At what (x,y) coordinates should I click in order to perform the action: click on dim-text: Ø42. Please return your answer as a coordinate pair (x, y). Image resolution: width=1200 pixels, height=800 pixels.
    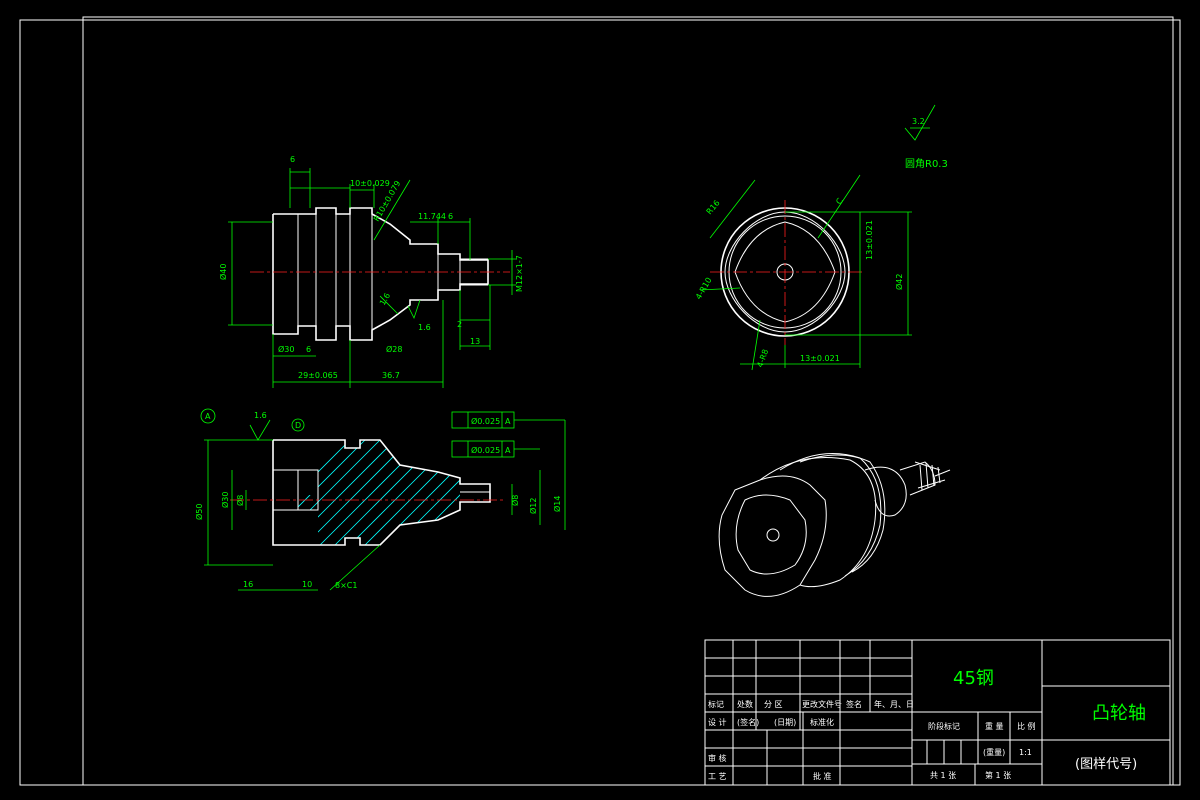
    Looking at the image, I should click on (899, 282).